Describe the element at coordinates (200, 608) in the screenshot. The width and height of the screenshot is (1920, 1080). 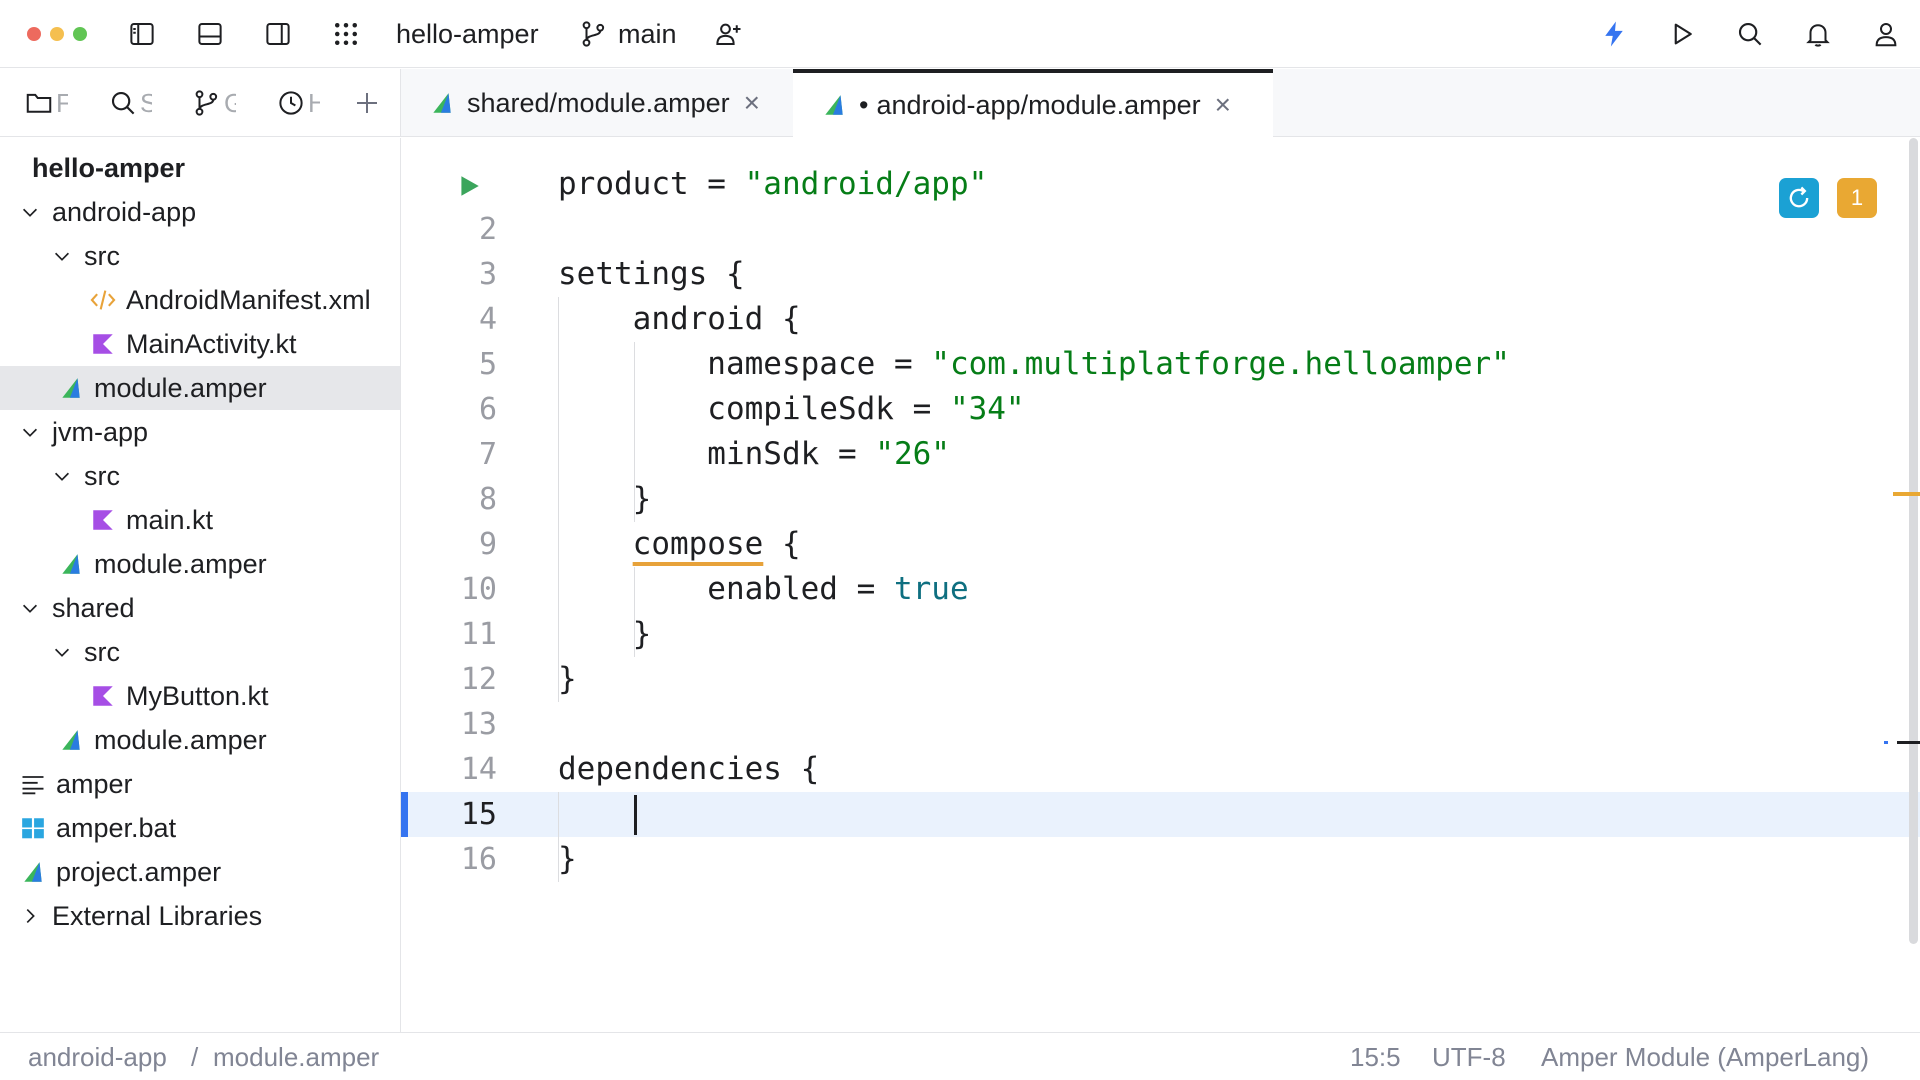
I see `tree-item: shared` at that location.